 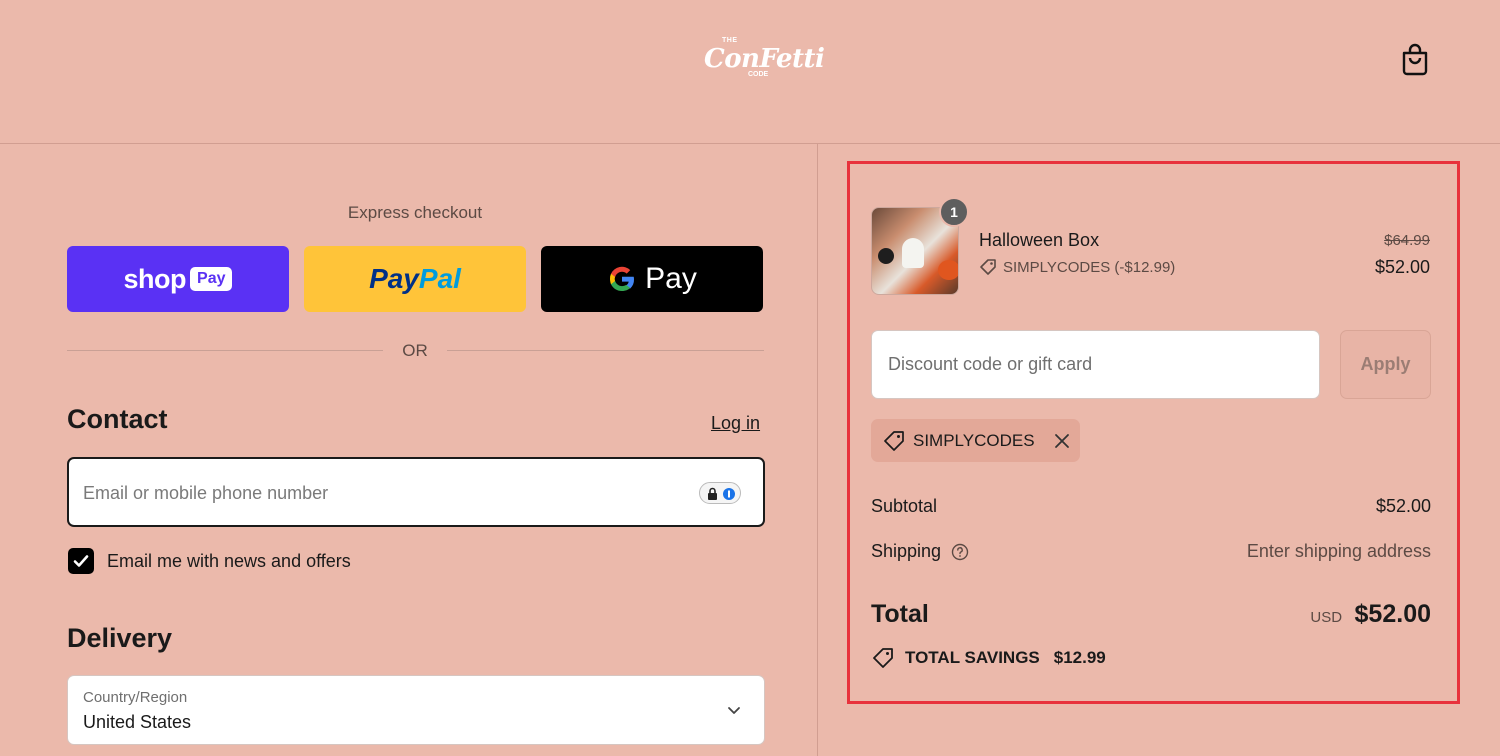 I want to click on email-field, so click(x=416, y=492).